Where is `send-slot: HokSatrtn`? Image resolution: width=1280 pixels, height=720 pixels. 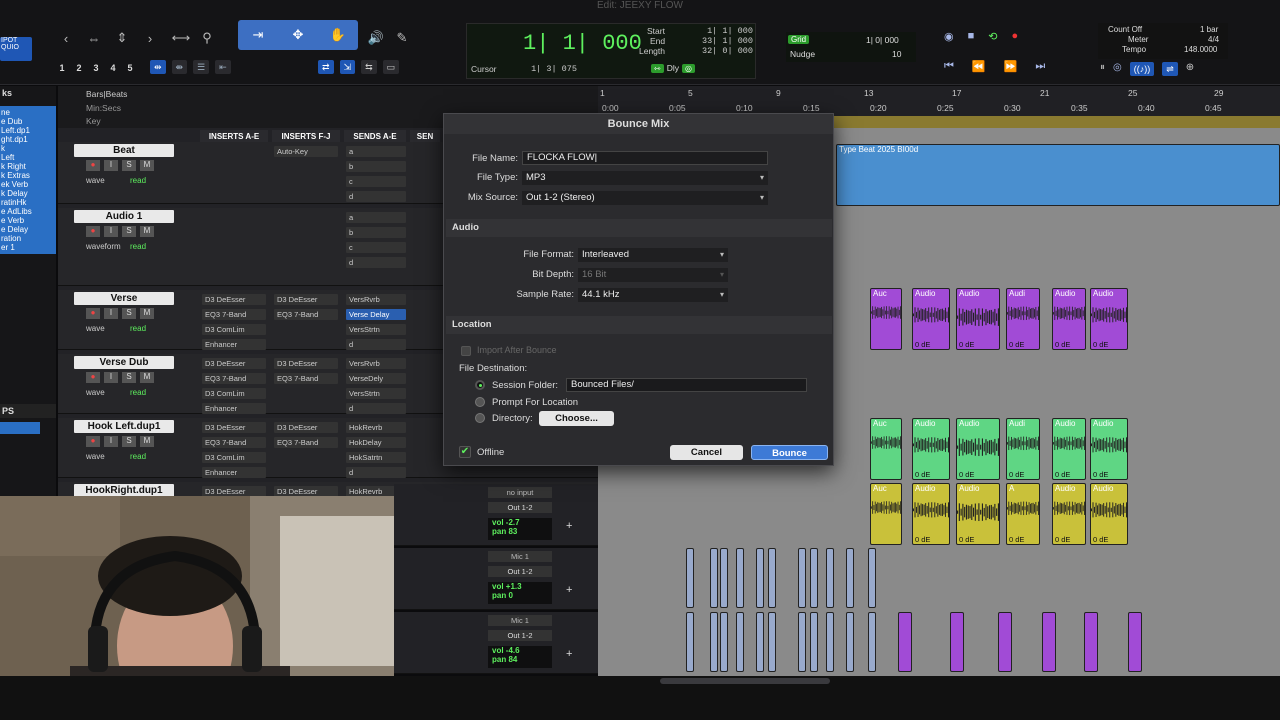
send-slot: HokSatrtn is located at coordinates (376, 457).